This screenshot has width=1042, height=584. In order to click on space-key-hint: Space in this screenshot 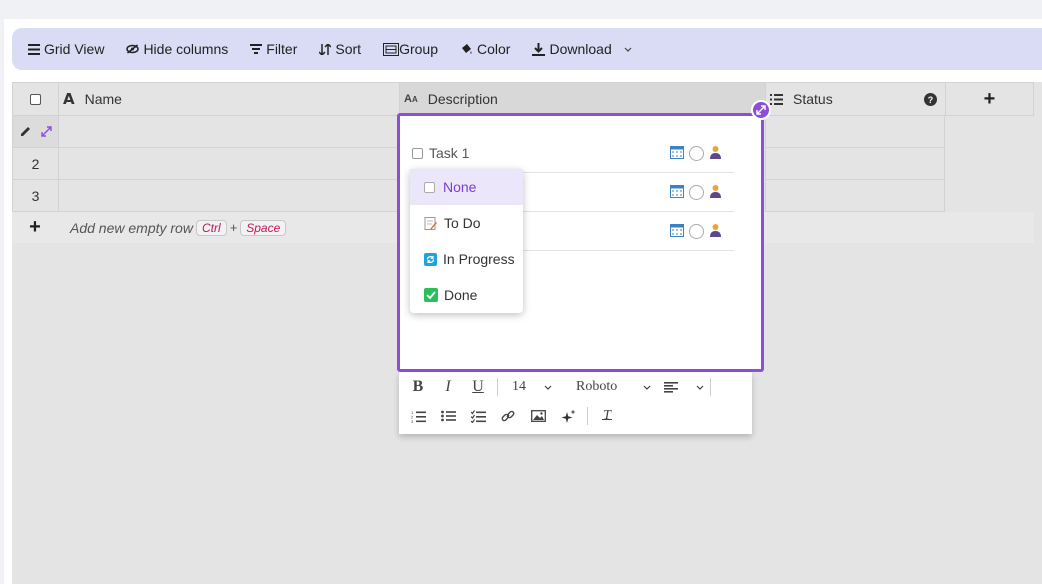, I will do `click(263, 227)`.